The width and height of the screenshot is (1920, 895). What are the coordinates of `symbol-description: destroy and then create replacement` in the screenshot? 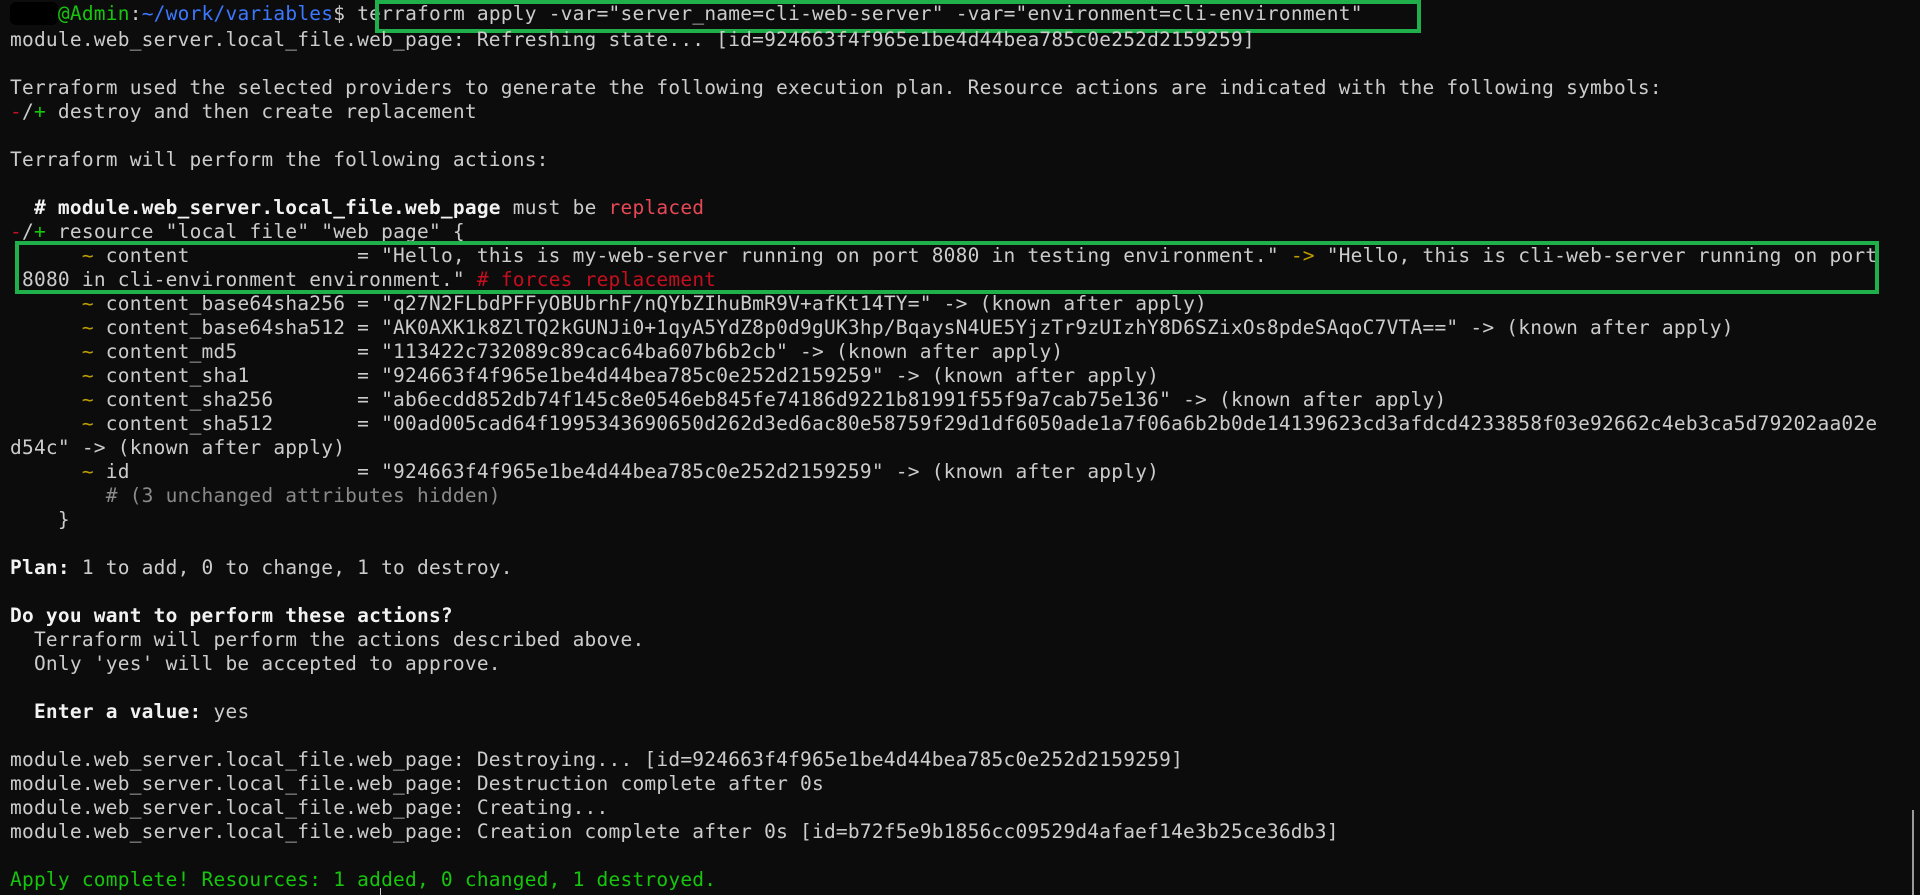 It's located at (261, 111).